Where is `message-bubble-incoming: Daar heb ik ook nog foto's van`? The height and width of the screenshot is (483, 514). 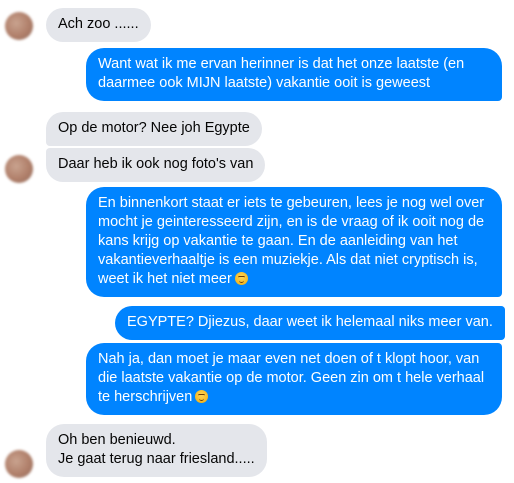
message-bubble-incoming: Daar heb ik ook nog foto's van is located at coordinates (156, 165).